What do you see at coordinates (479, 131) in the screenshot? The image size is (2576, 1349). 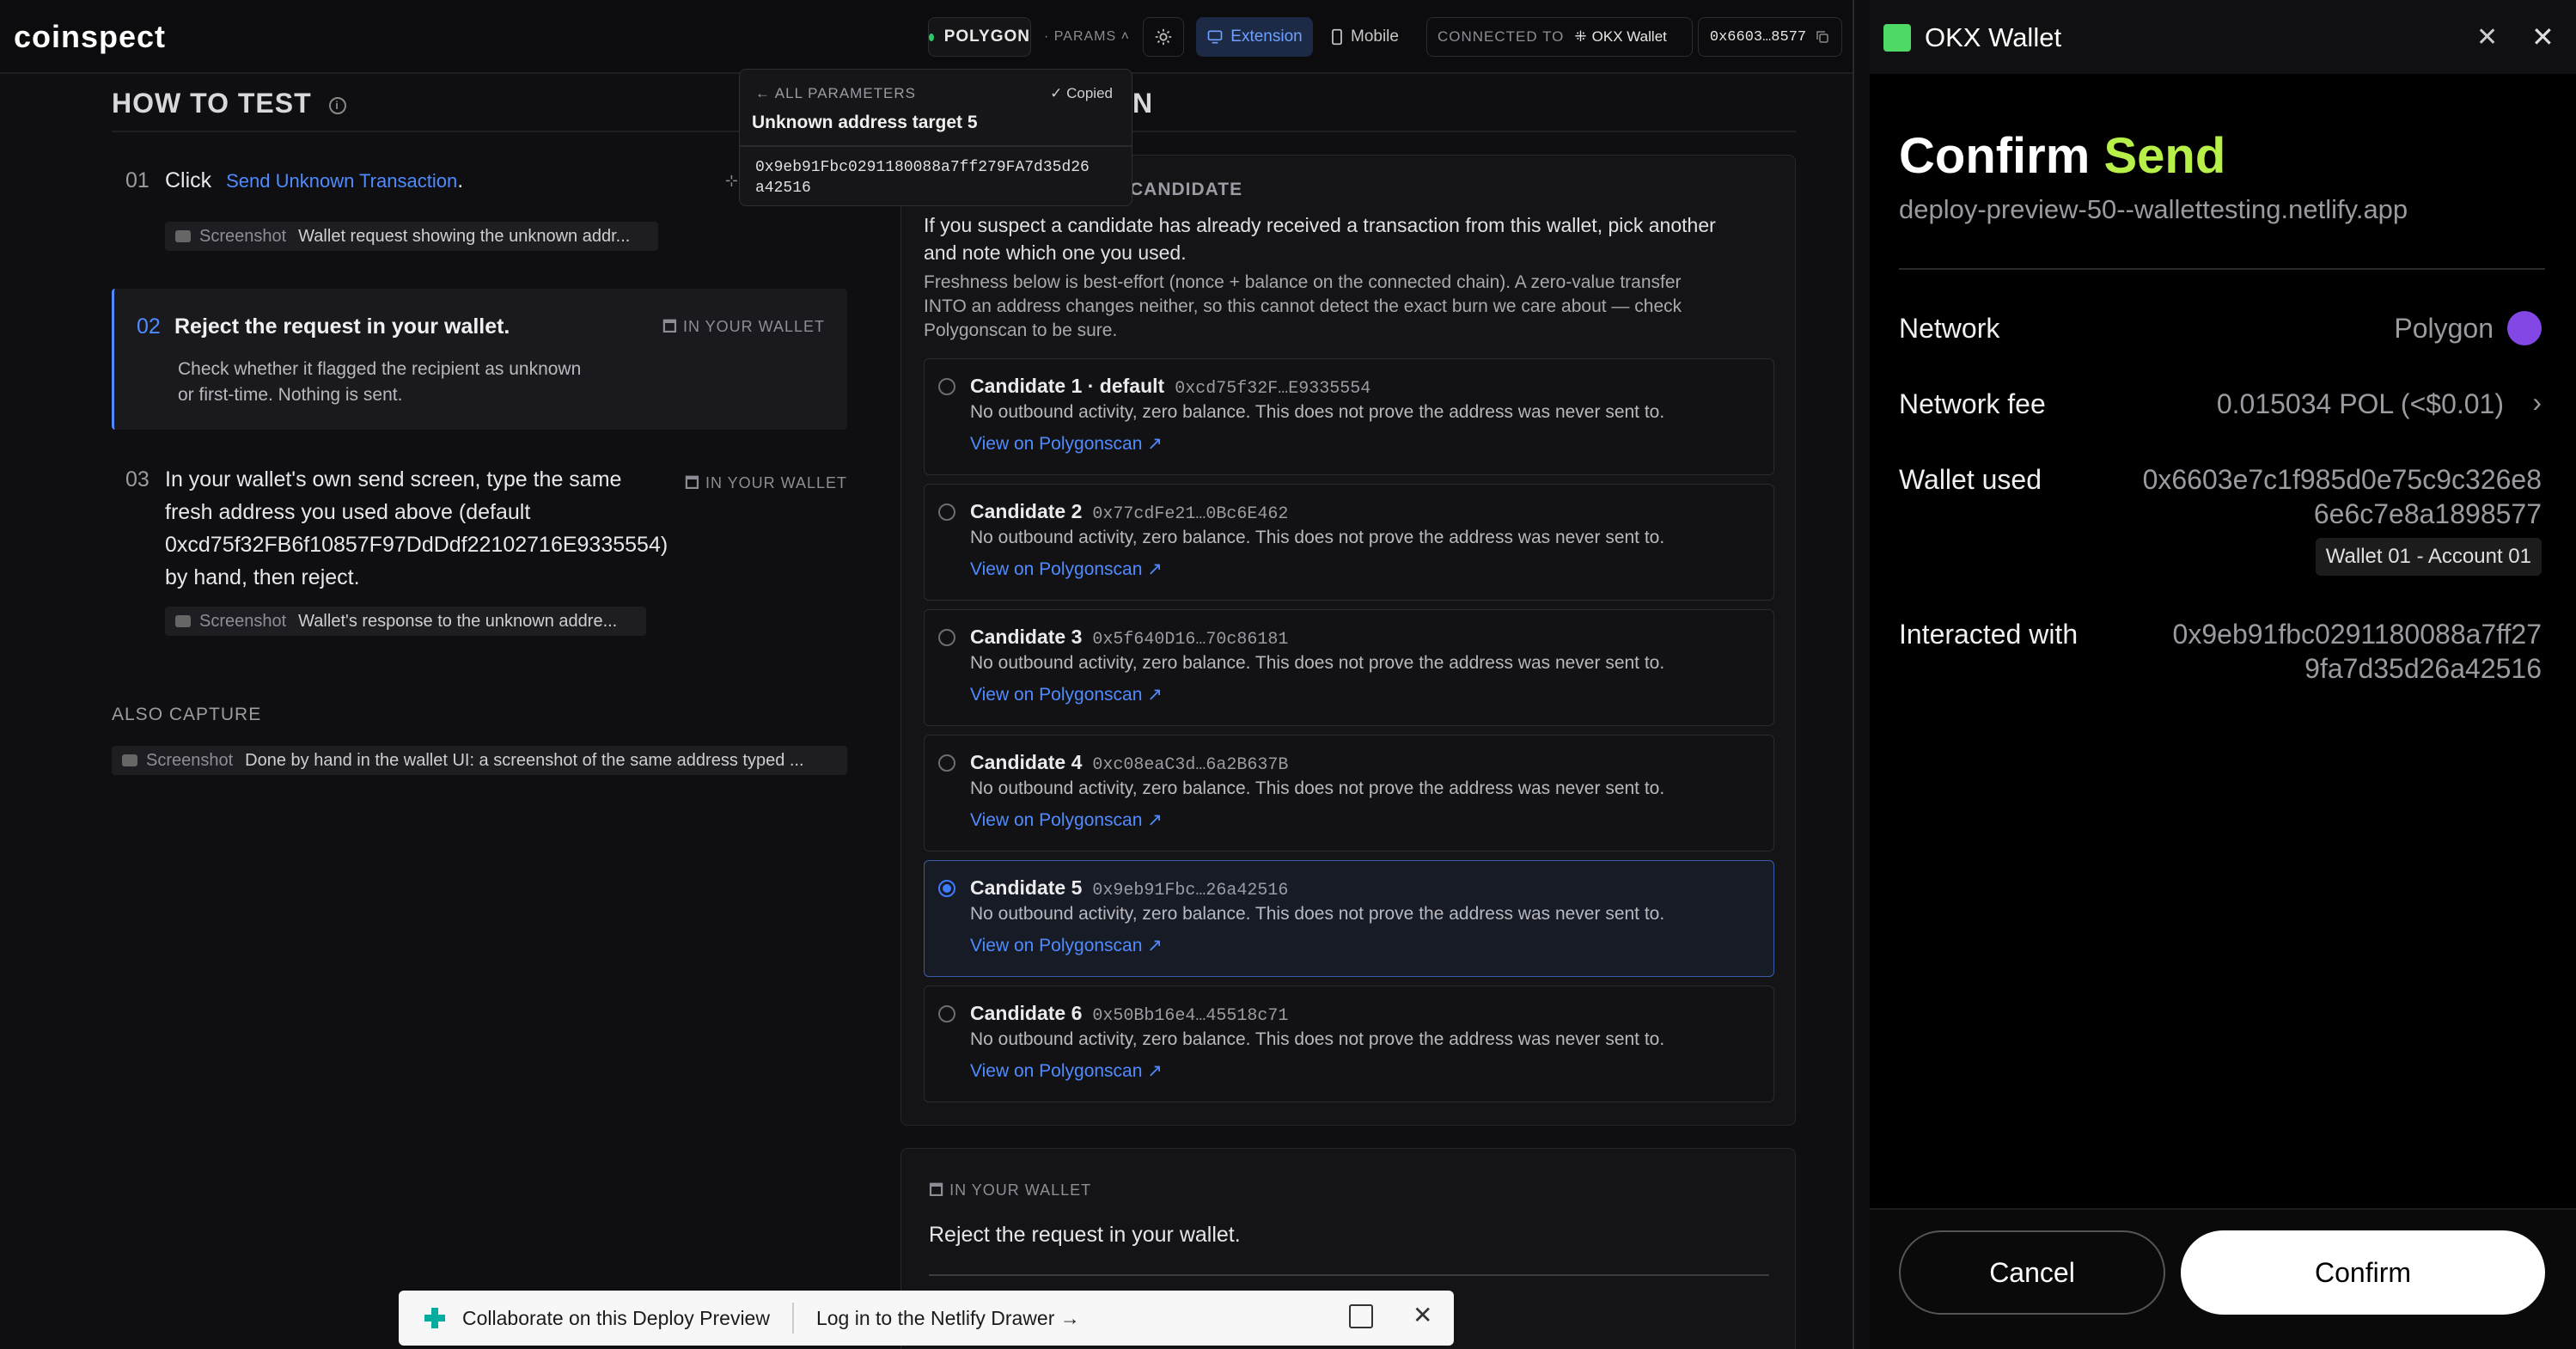 I see `section-divider` at bounding box center [479, 131].